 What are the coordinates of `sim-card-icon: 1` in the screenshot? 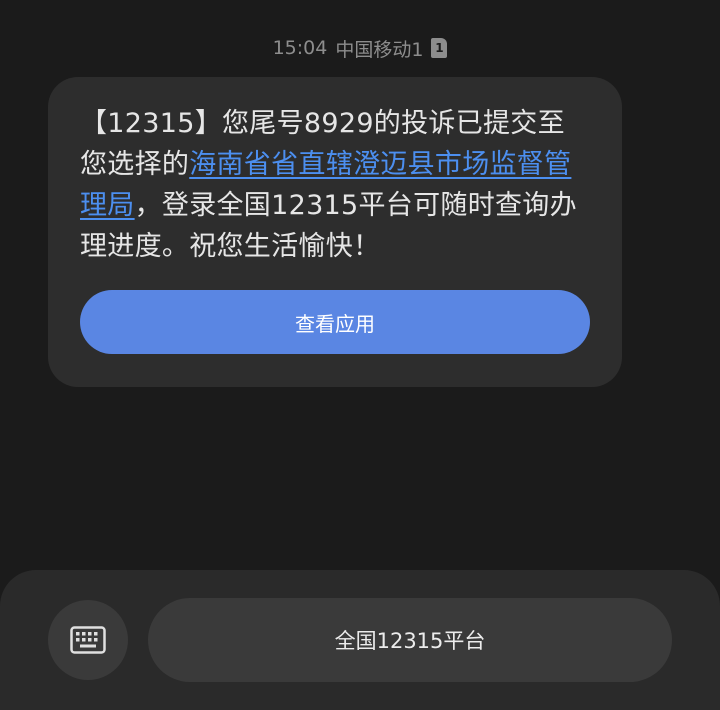 It's located at (439, 48).